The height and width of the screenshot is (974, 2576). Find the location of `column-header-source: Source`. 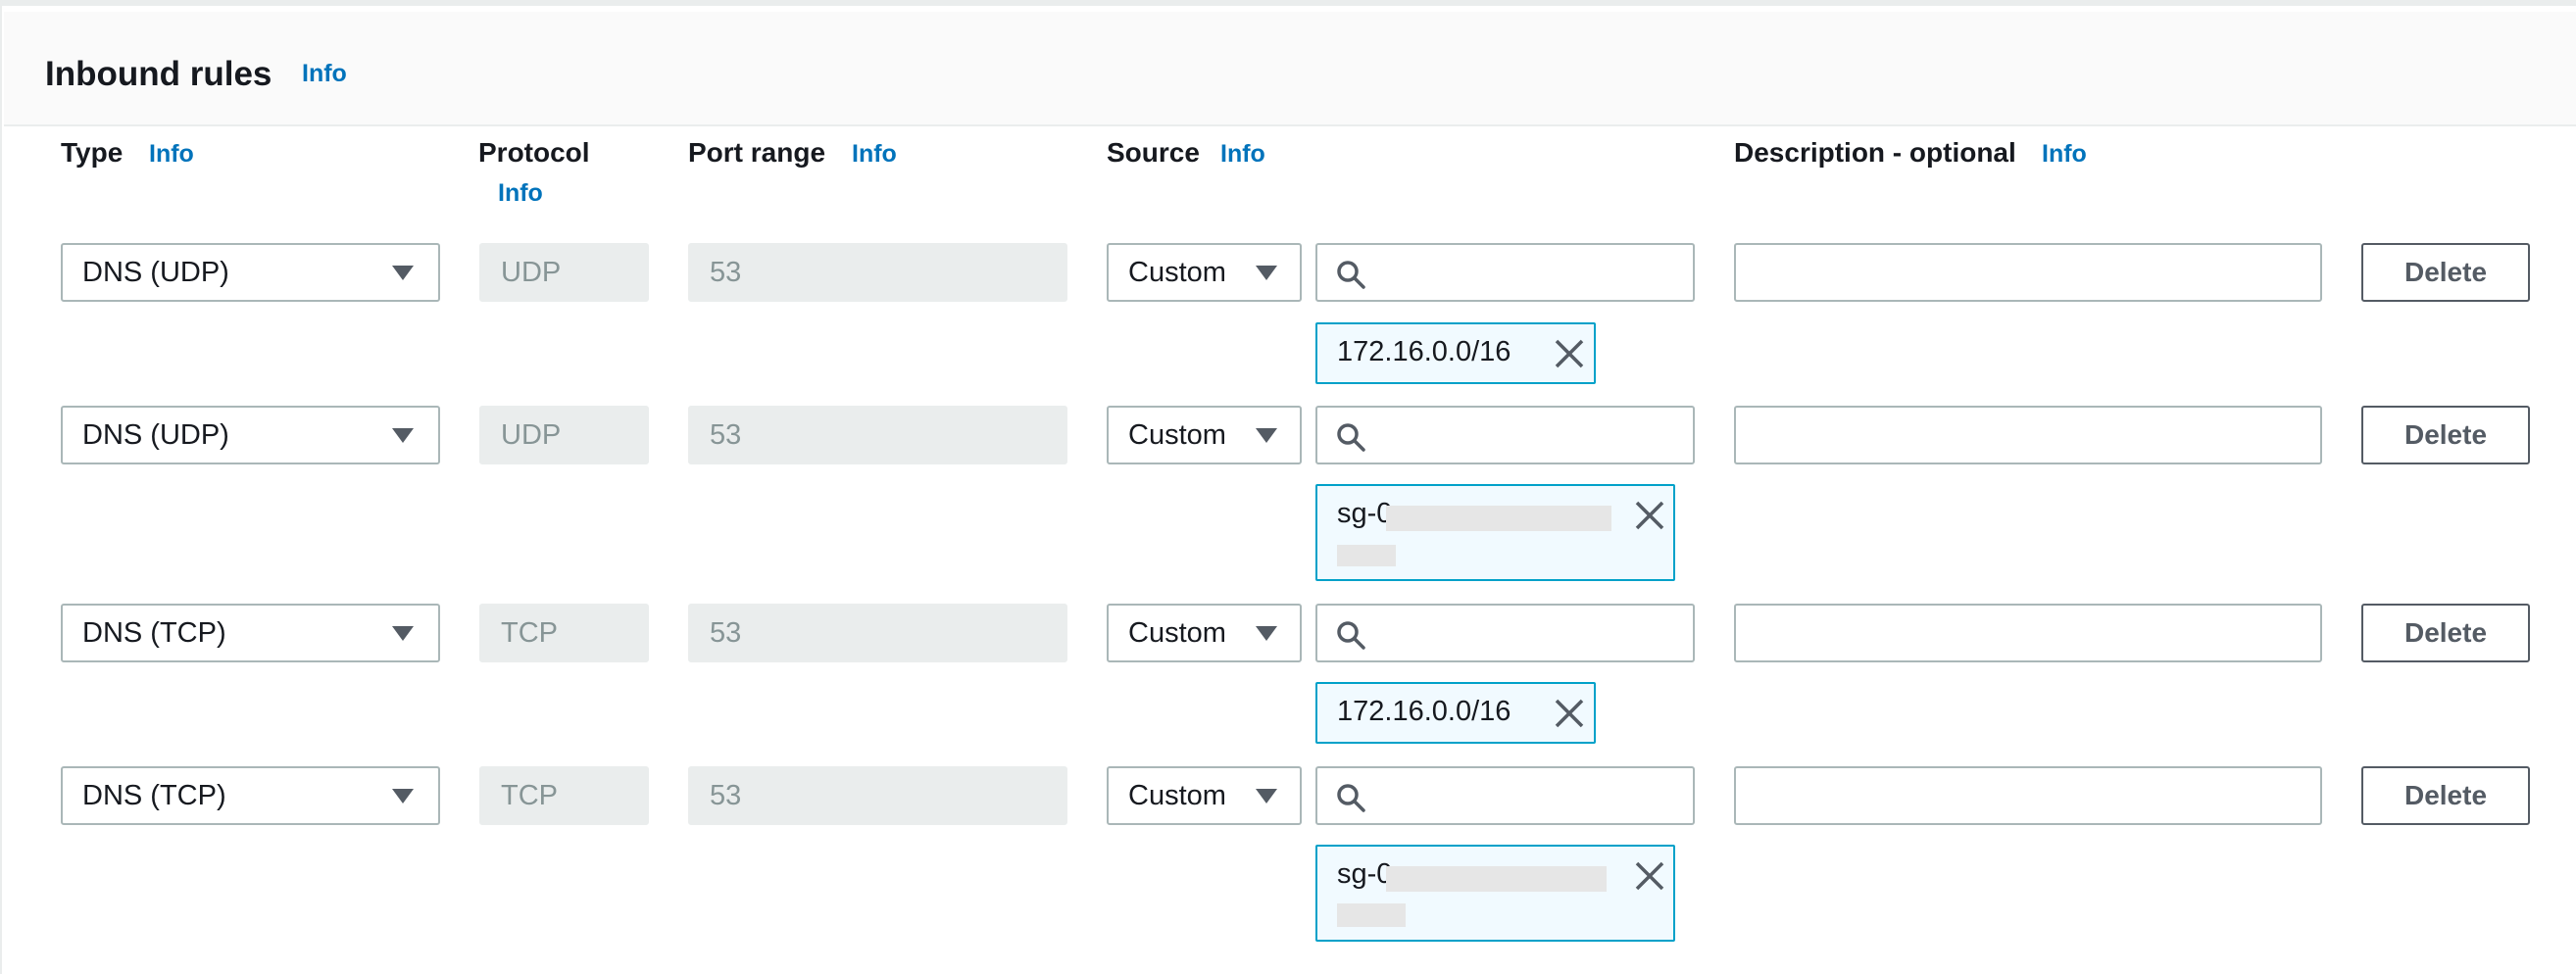

column-header-source: Source is located at coordinates (1153, 152).